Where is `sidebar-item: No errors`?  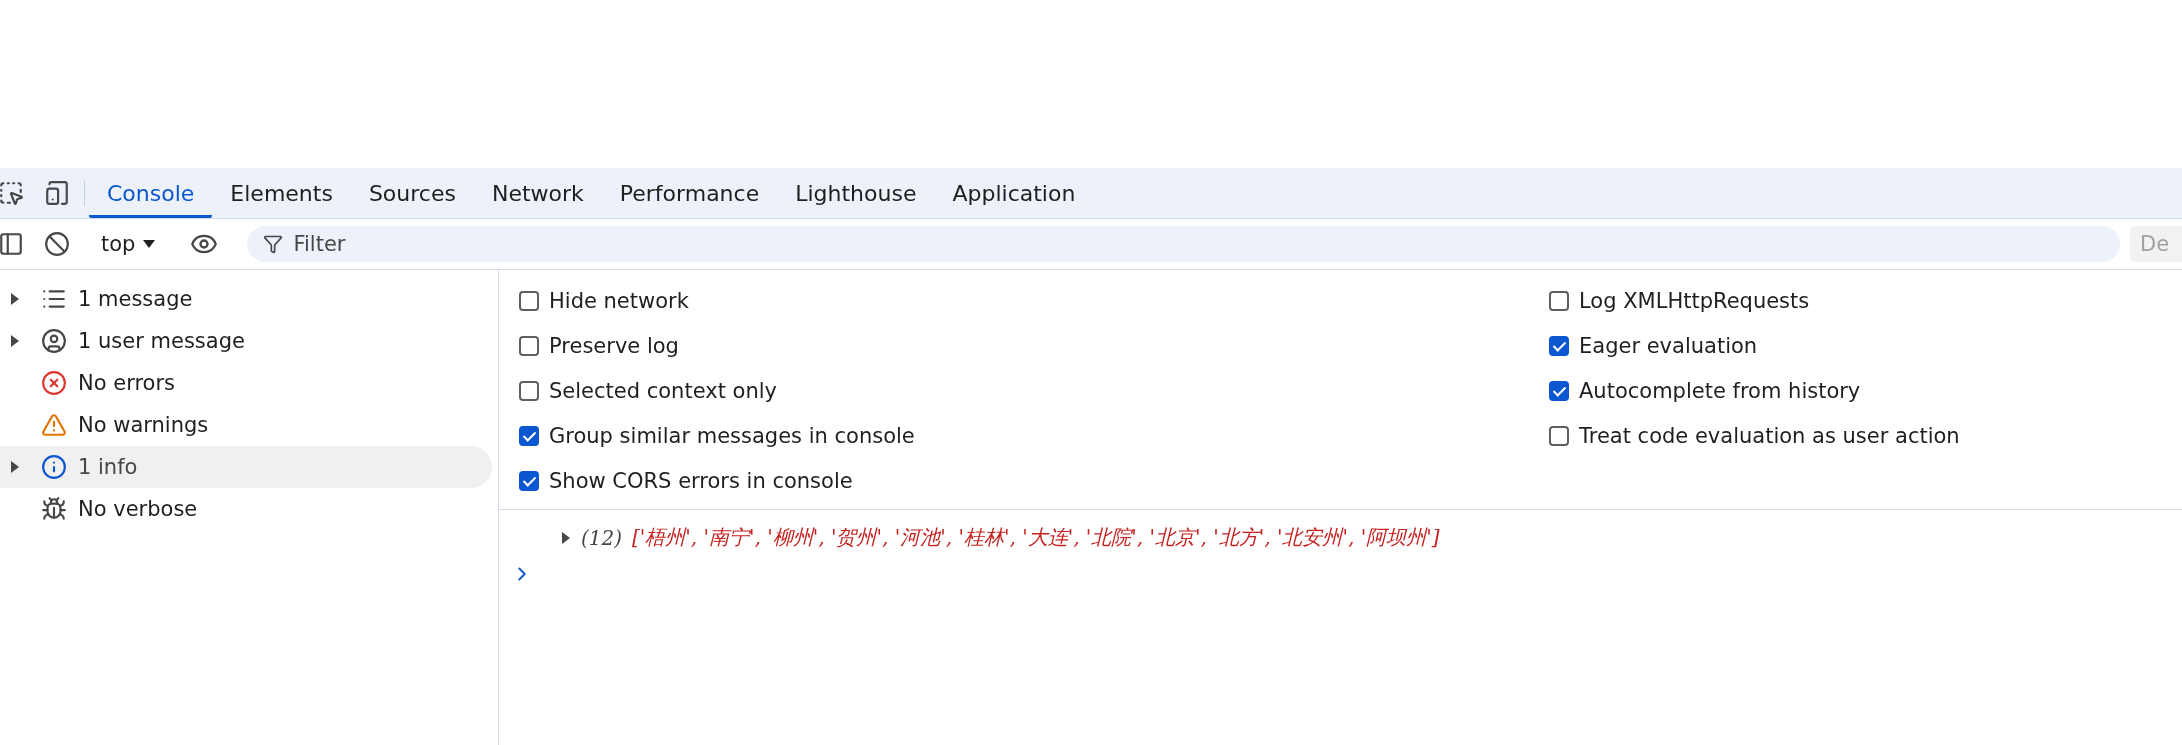 sidebar-item: No errors is located at coordinates (246, 383).